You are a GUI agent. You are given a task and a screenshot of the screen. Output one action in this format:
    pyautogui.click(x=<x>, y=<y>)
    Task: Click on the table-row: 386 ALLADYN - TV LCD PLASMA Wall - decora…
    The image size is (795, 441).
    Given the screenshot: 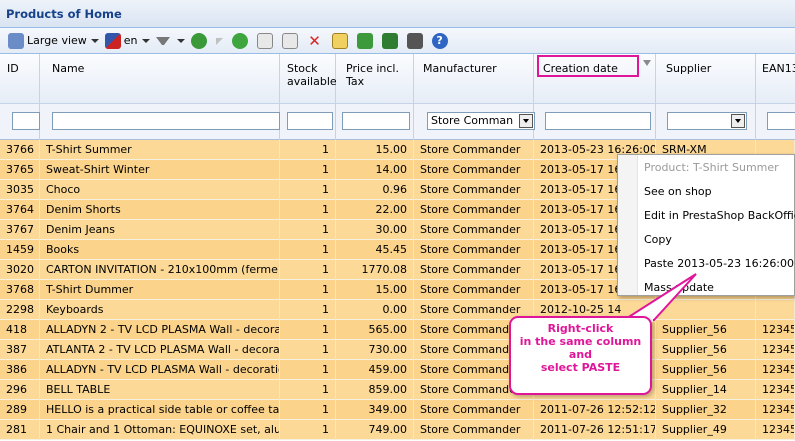 What is the action you would take?
    pyautogui.click(x=397, y=370)
    